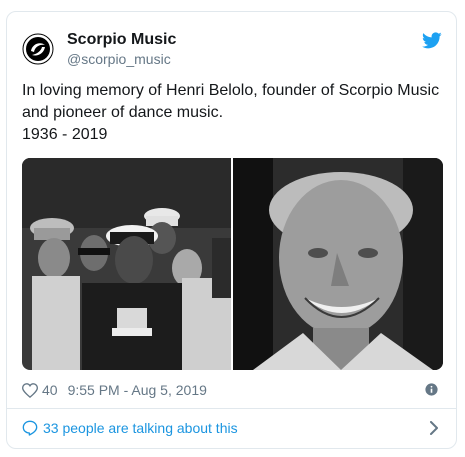 This screenshot has height=457, width=465. What do you see at coordinates (137, 390) in the screenshot?
I see `tweet-timestamp: 9:55 PM - Aug 5, 2019` at bounding box center [137, 390].